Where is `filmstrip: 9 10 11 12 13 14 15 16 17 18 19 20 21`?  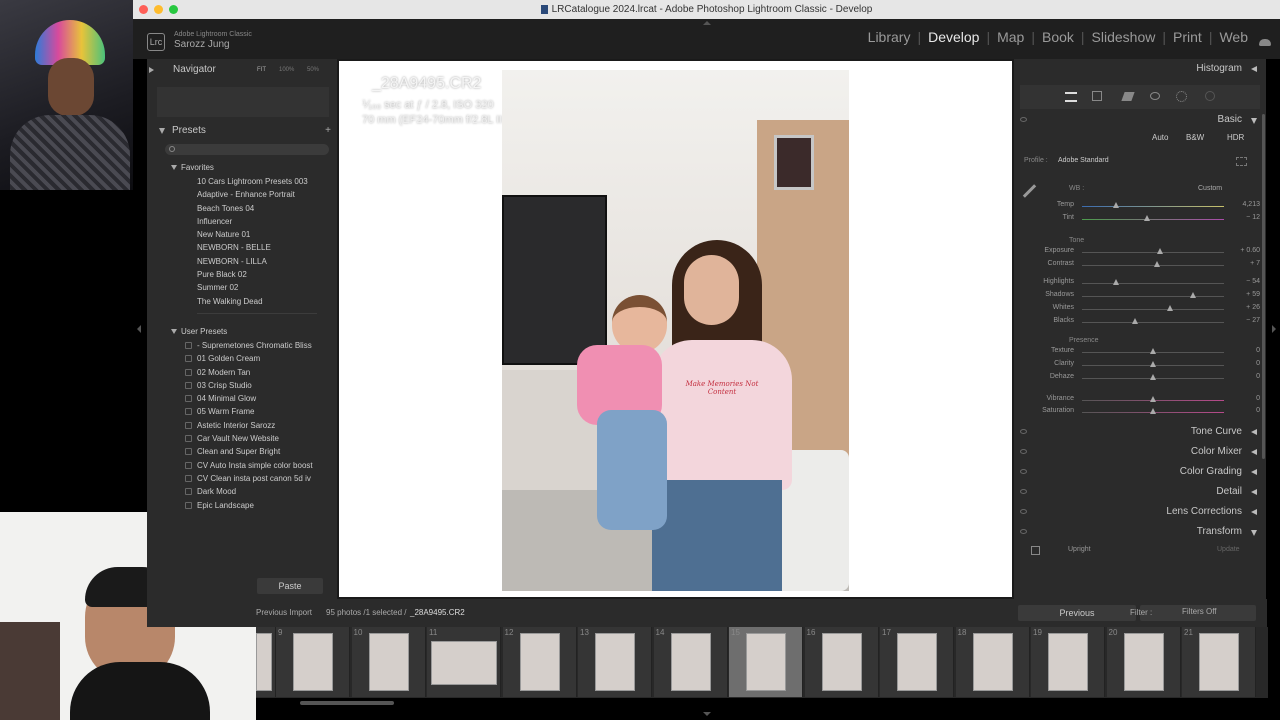 filmstrip: 9 10 11 12 13 14 15 16 17 18 19 20 21 is located at coordinates (762, 662).